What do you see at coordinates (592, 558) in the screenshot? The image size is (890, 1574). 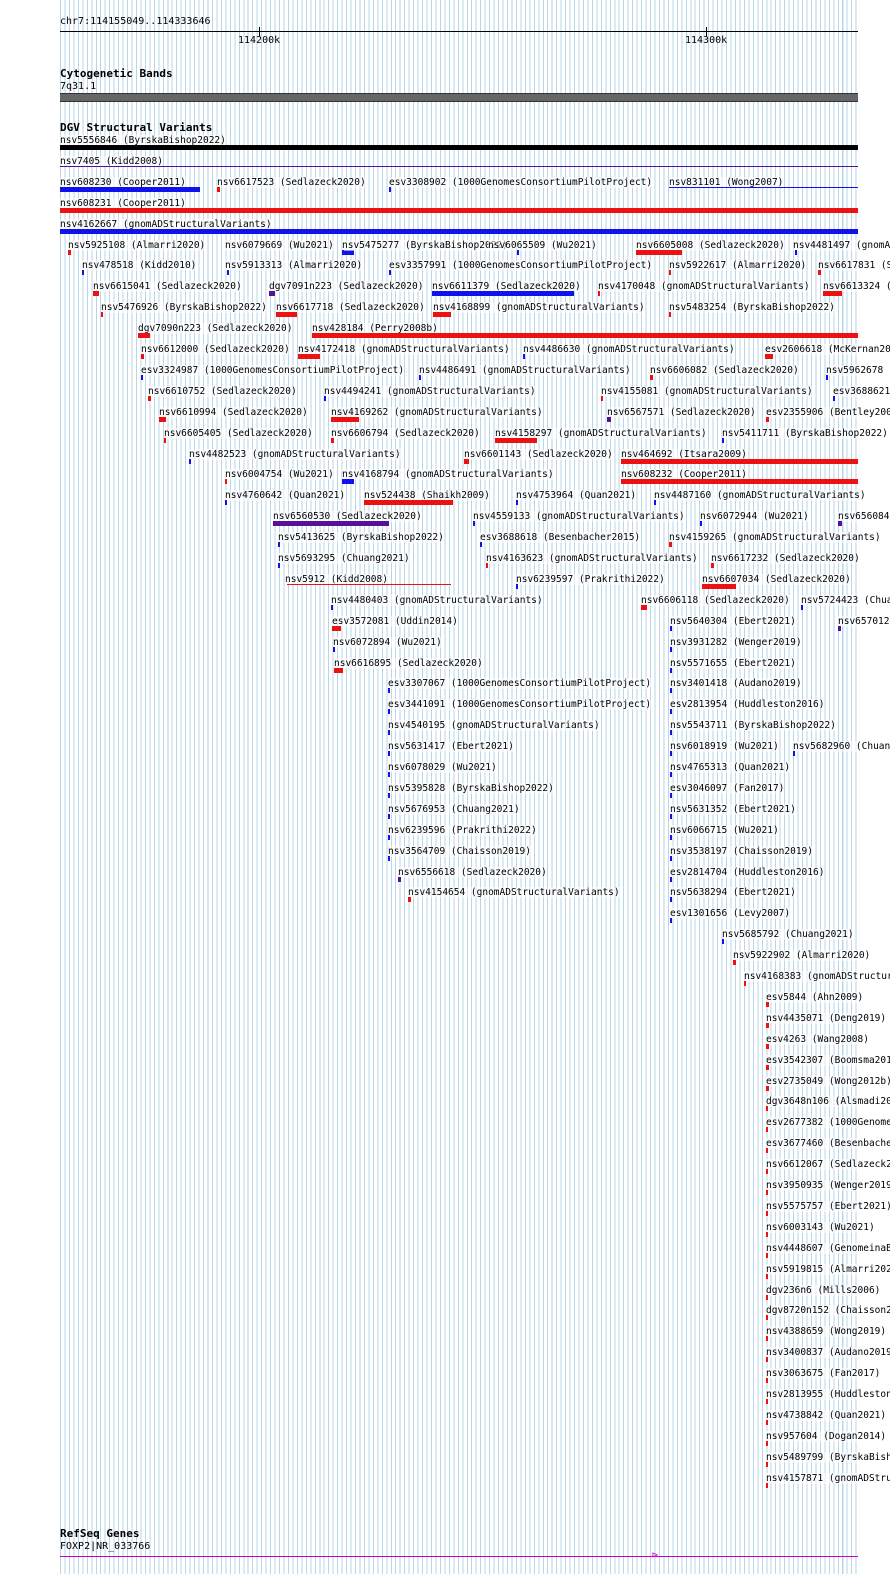 I see `dgv-feature-label: nsv4163623 (gnomADStructuralVariants)` at bounding box center [592, 558].